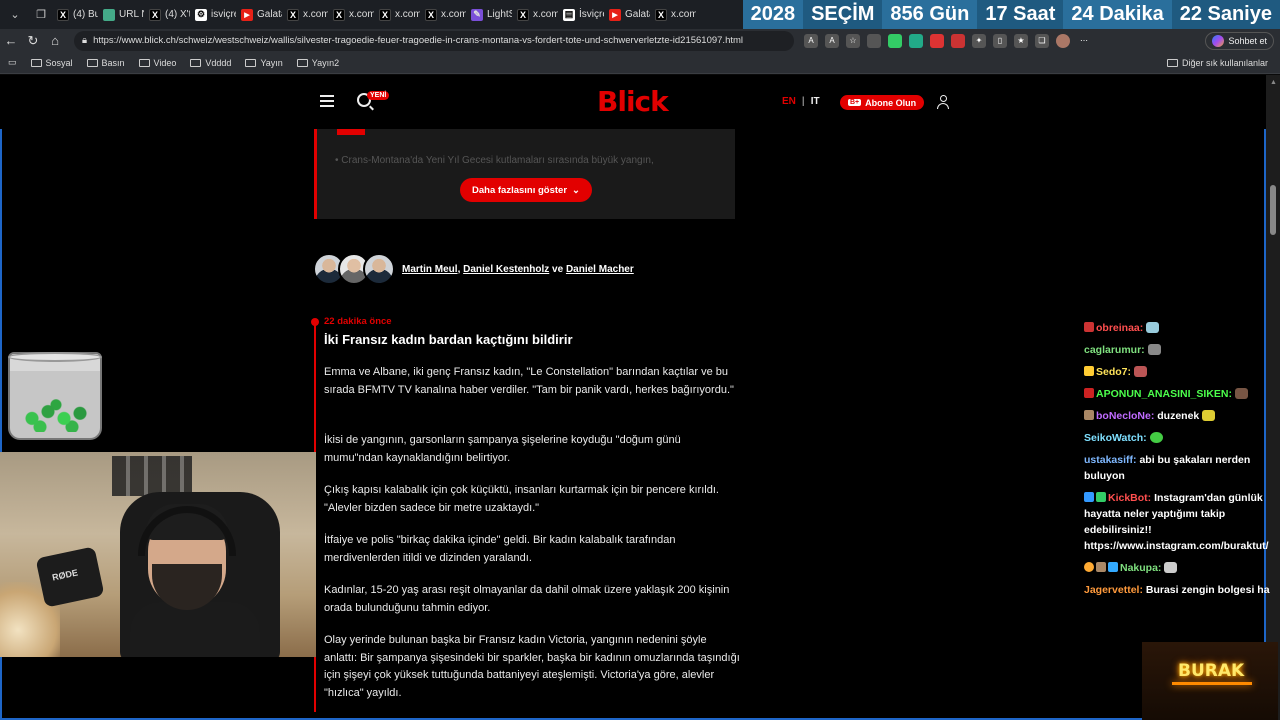 This screenshot has width=1280, height=720. Describe the element at coordinates (105, 63) in the screenshot. I see `bookmark-folder: Basın` at that location.